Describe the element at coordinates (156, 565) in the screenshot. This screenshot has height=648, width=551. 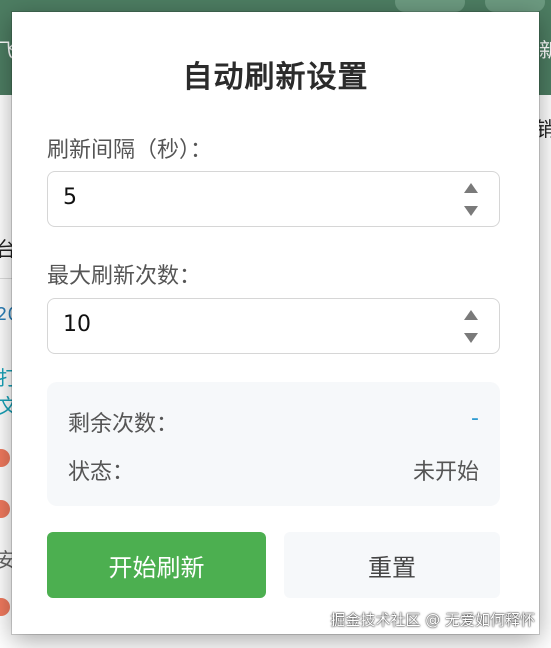
I see `start-refresh-button: 开始刷新` at that location.